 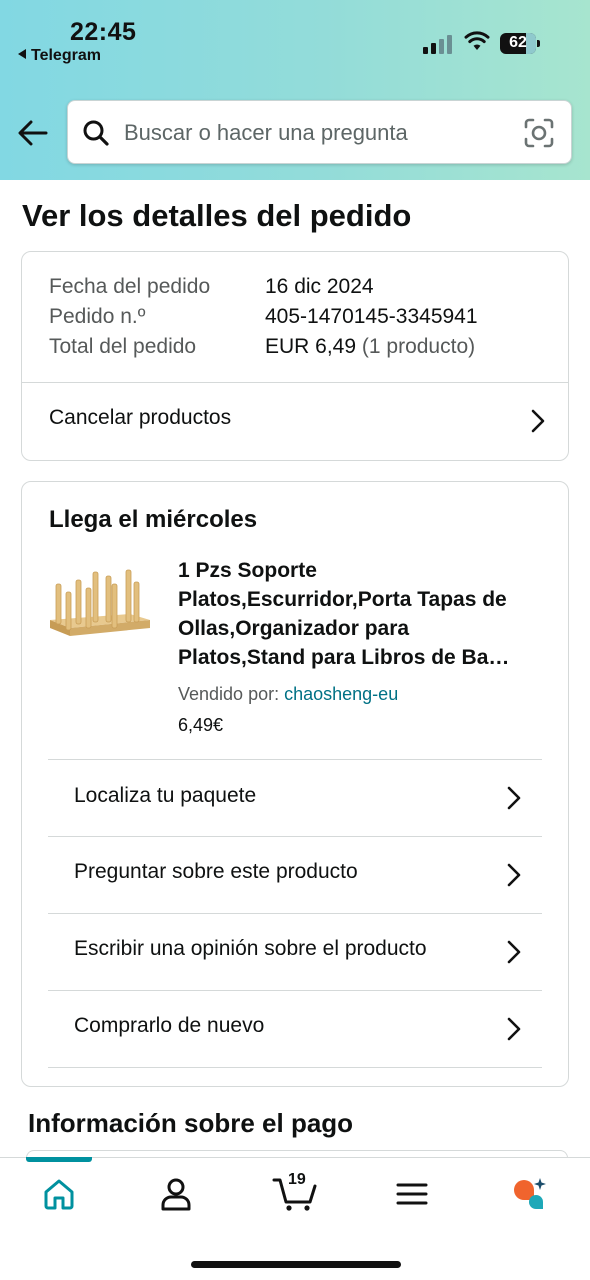 I want to click on order-date-label: Fecha del pedido, so click(x=130, y=286).